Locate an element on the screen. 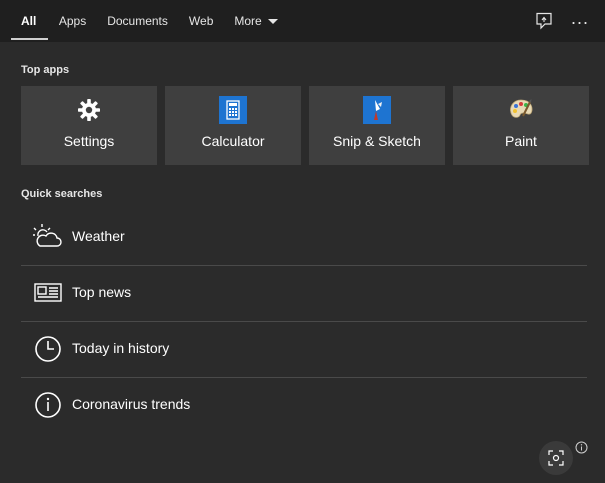  weather-icon is located at coordinates (47, 235).